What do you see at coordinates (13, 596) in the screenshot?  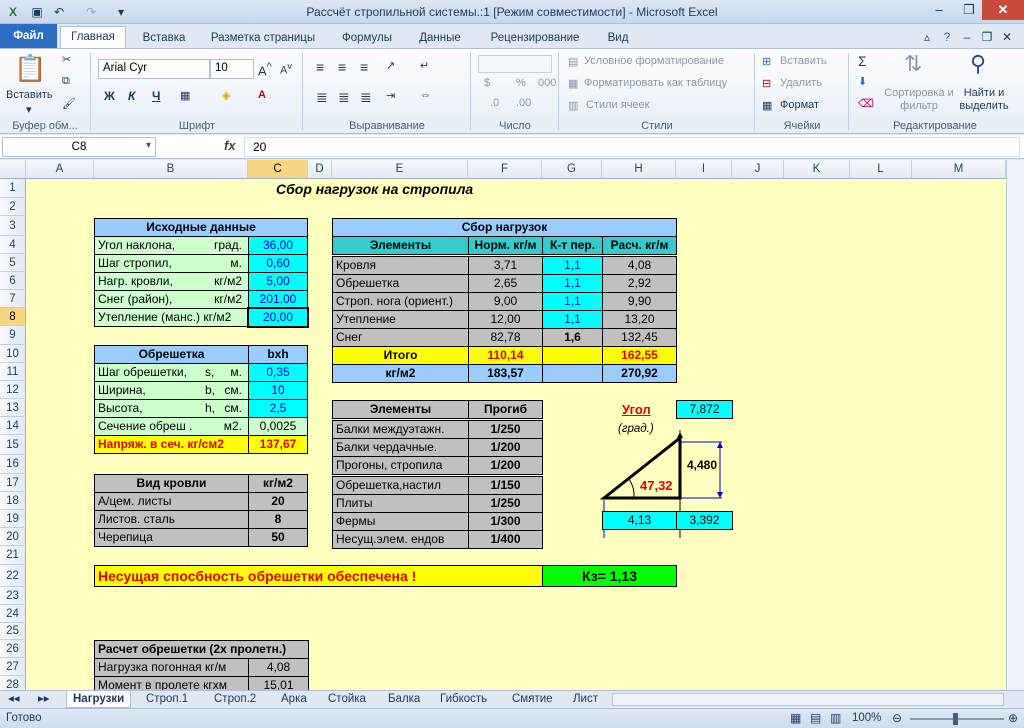 I see `row-header: 23` at bounding box center [13, 596].